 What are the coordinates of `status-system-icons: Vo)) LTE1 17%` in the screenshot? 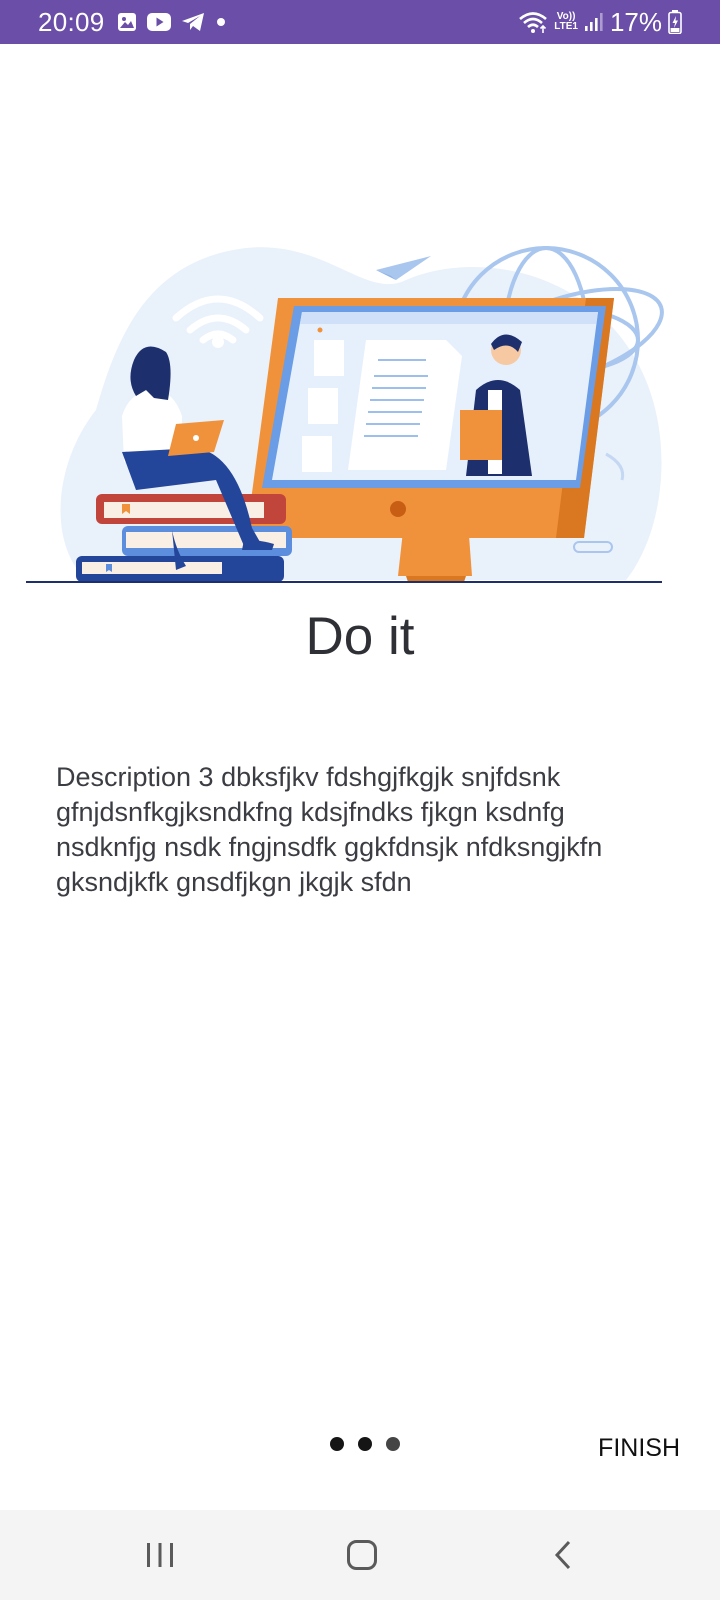 It's located at (600, 22).